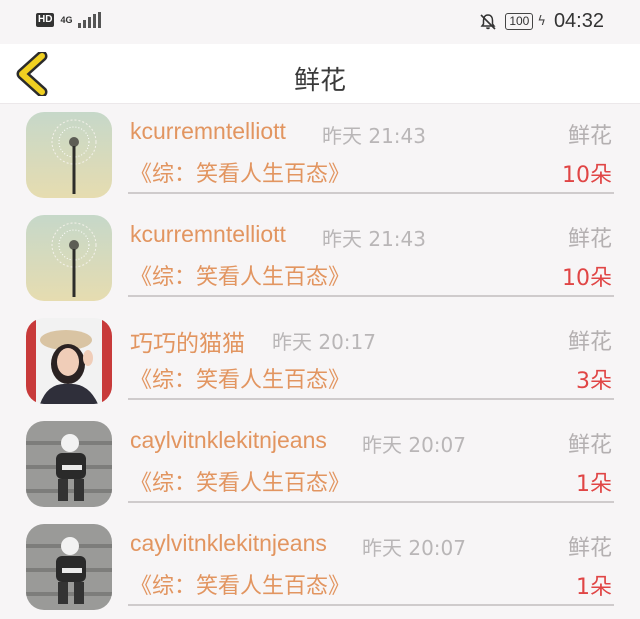  I want to click on hd-badge: HD, so click(45, 20).